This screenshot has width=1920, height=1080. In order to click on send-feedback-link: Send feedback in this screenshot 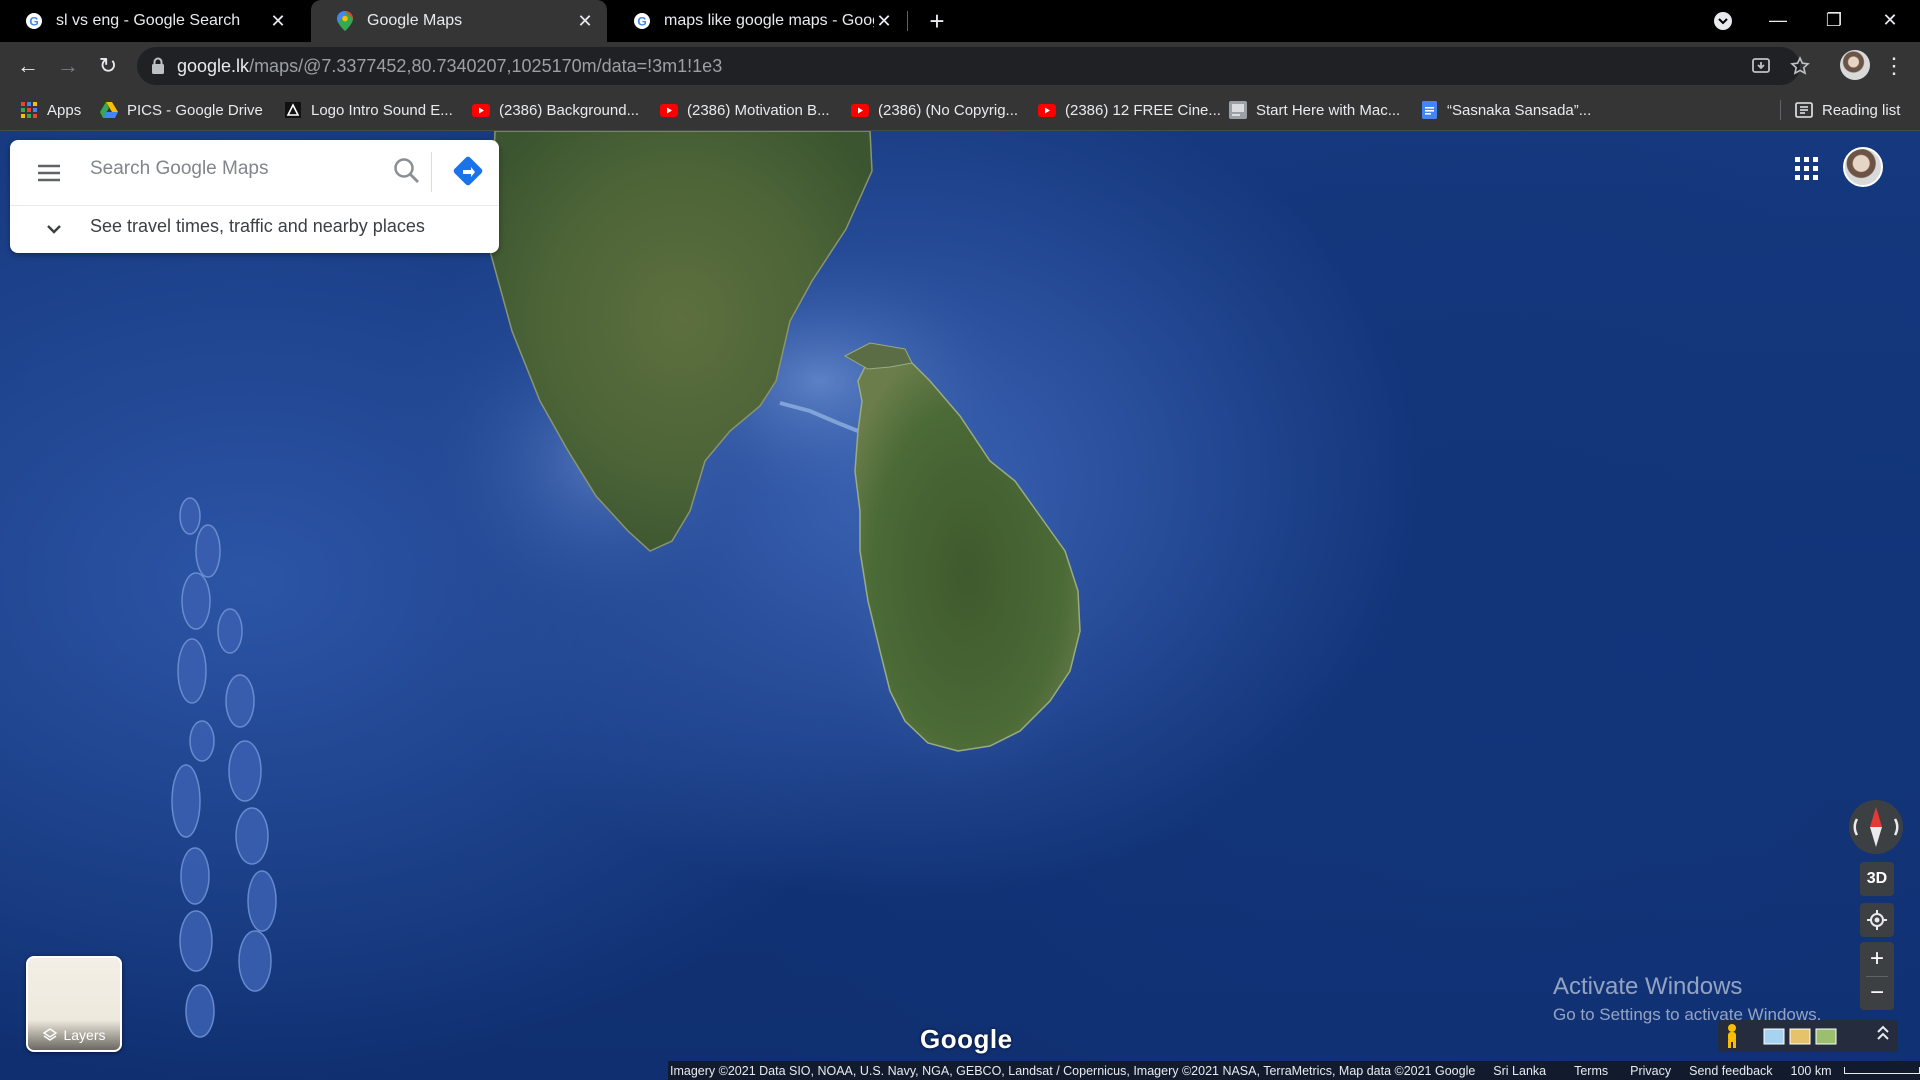, I will do `click(1730, 1071)`.